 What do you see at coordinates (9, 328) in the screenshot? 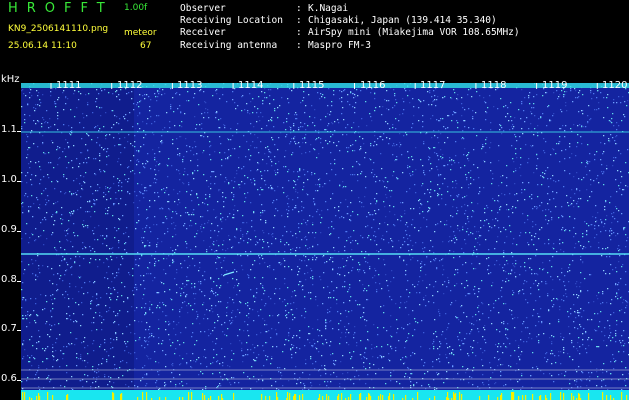
I see `y-tick-label: 0.7` at bounding box center [9, 328].